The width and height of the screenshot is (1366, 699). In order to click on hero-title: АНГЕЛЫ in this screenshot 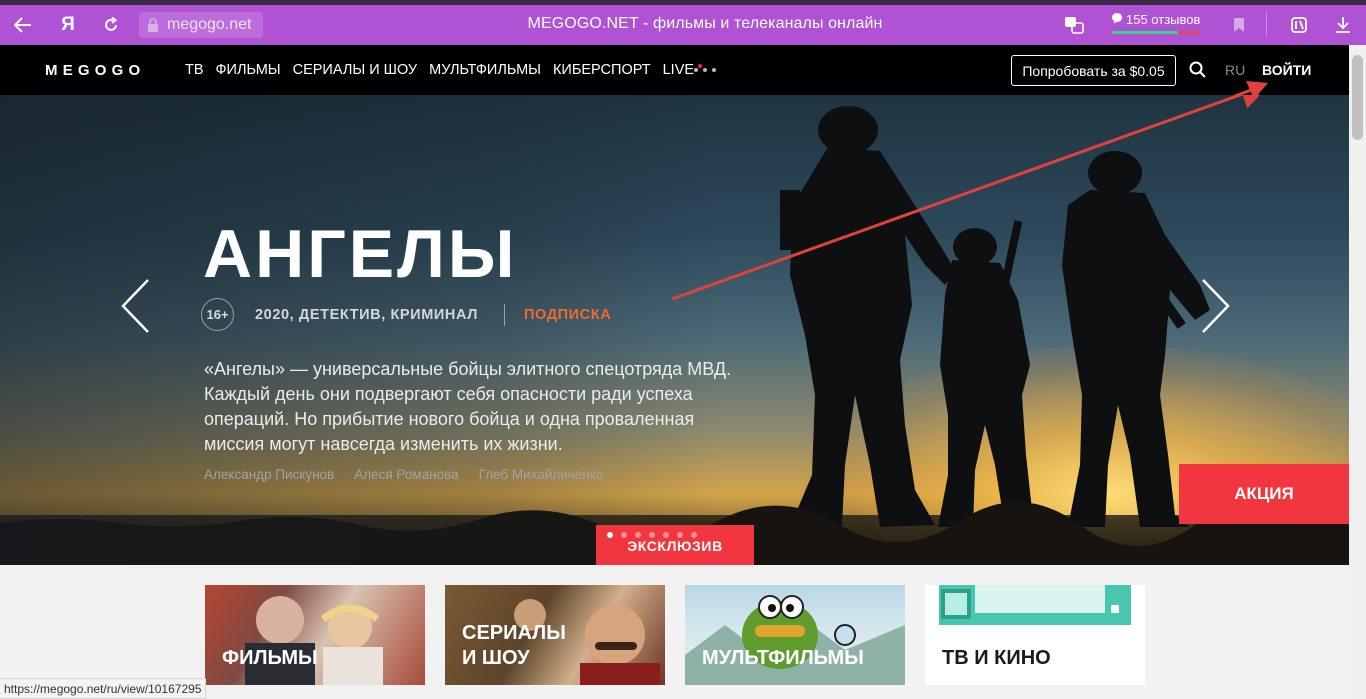, I will do `click(360, 254)`.